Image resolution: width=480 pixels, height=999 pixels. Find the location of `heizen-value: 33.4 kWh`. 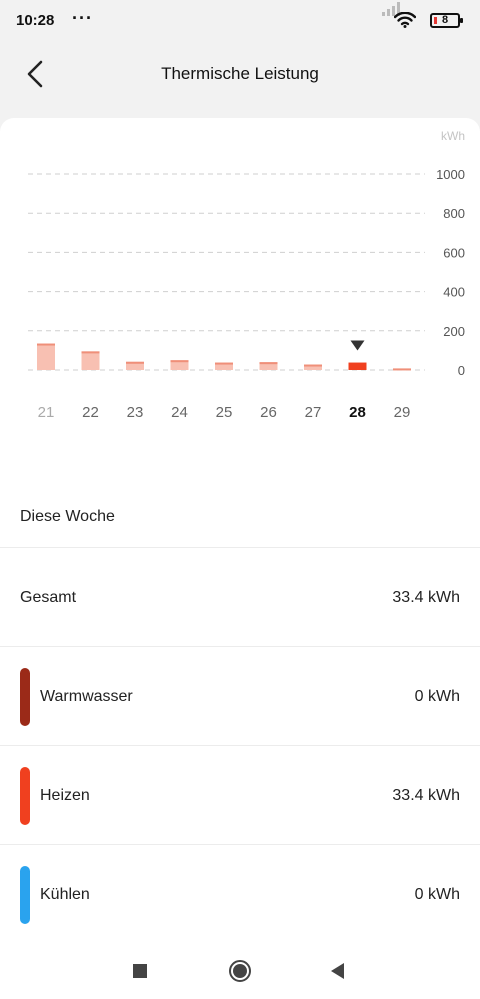

heizen-value: 33.4 kWh is located at coordinates (426, 795).